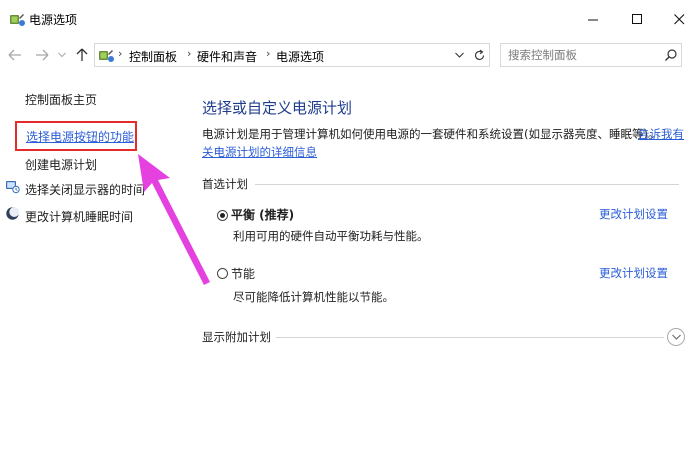  Describe the element at coordinates (53, 20) in the screenshot. I see `window-title: 电源选项` at that location.